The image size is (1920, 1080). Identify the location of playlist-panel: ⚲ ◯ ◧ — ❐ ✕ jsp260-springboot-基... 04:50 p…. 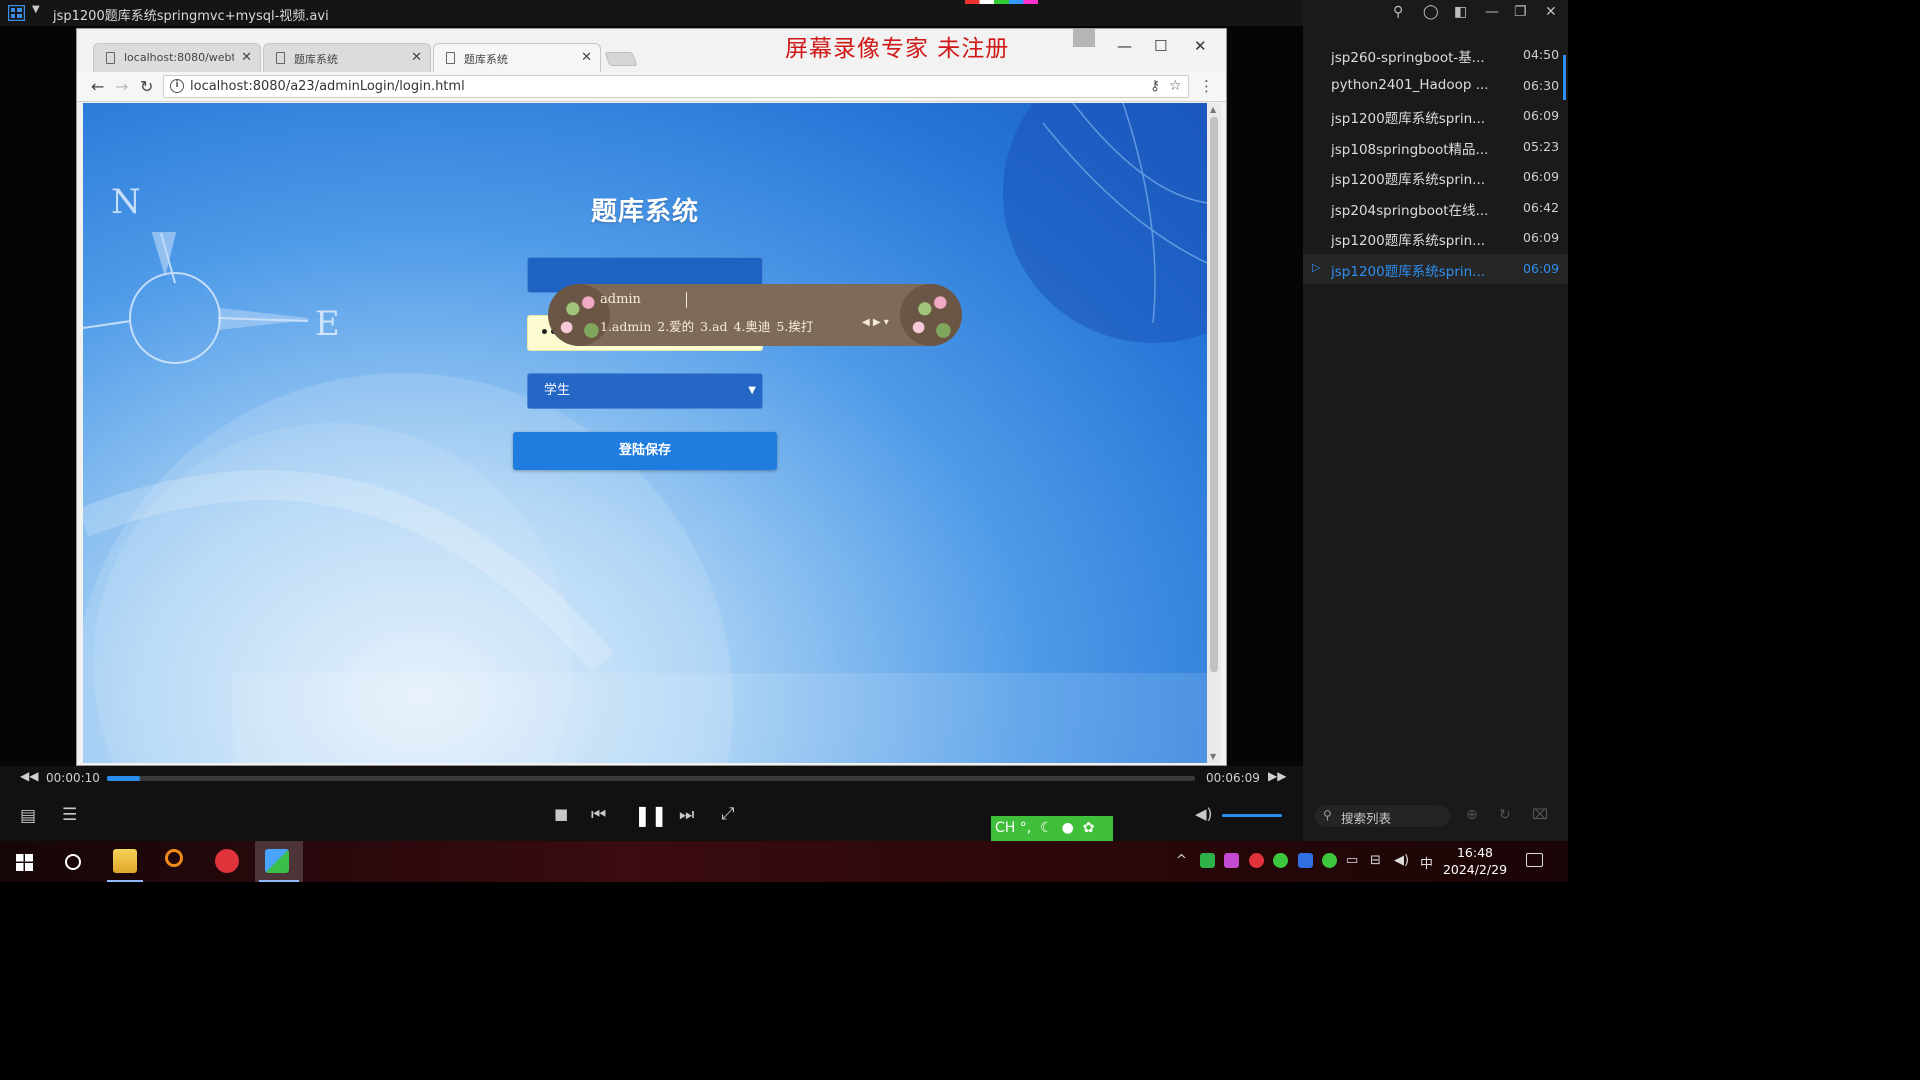
(1435, 420).